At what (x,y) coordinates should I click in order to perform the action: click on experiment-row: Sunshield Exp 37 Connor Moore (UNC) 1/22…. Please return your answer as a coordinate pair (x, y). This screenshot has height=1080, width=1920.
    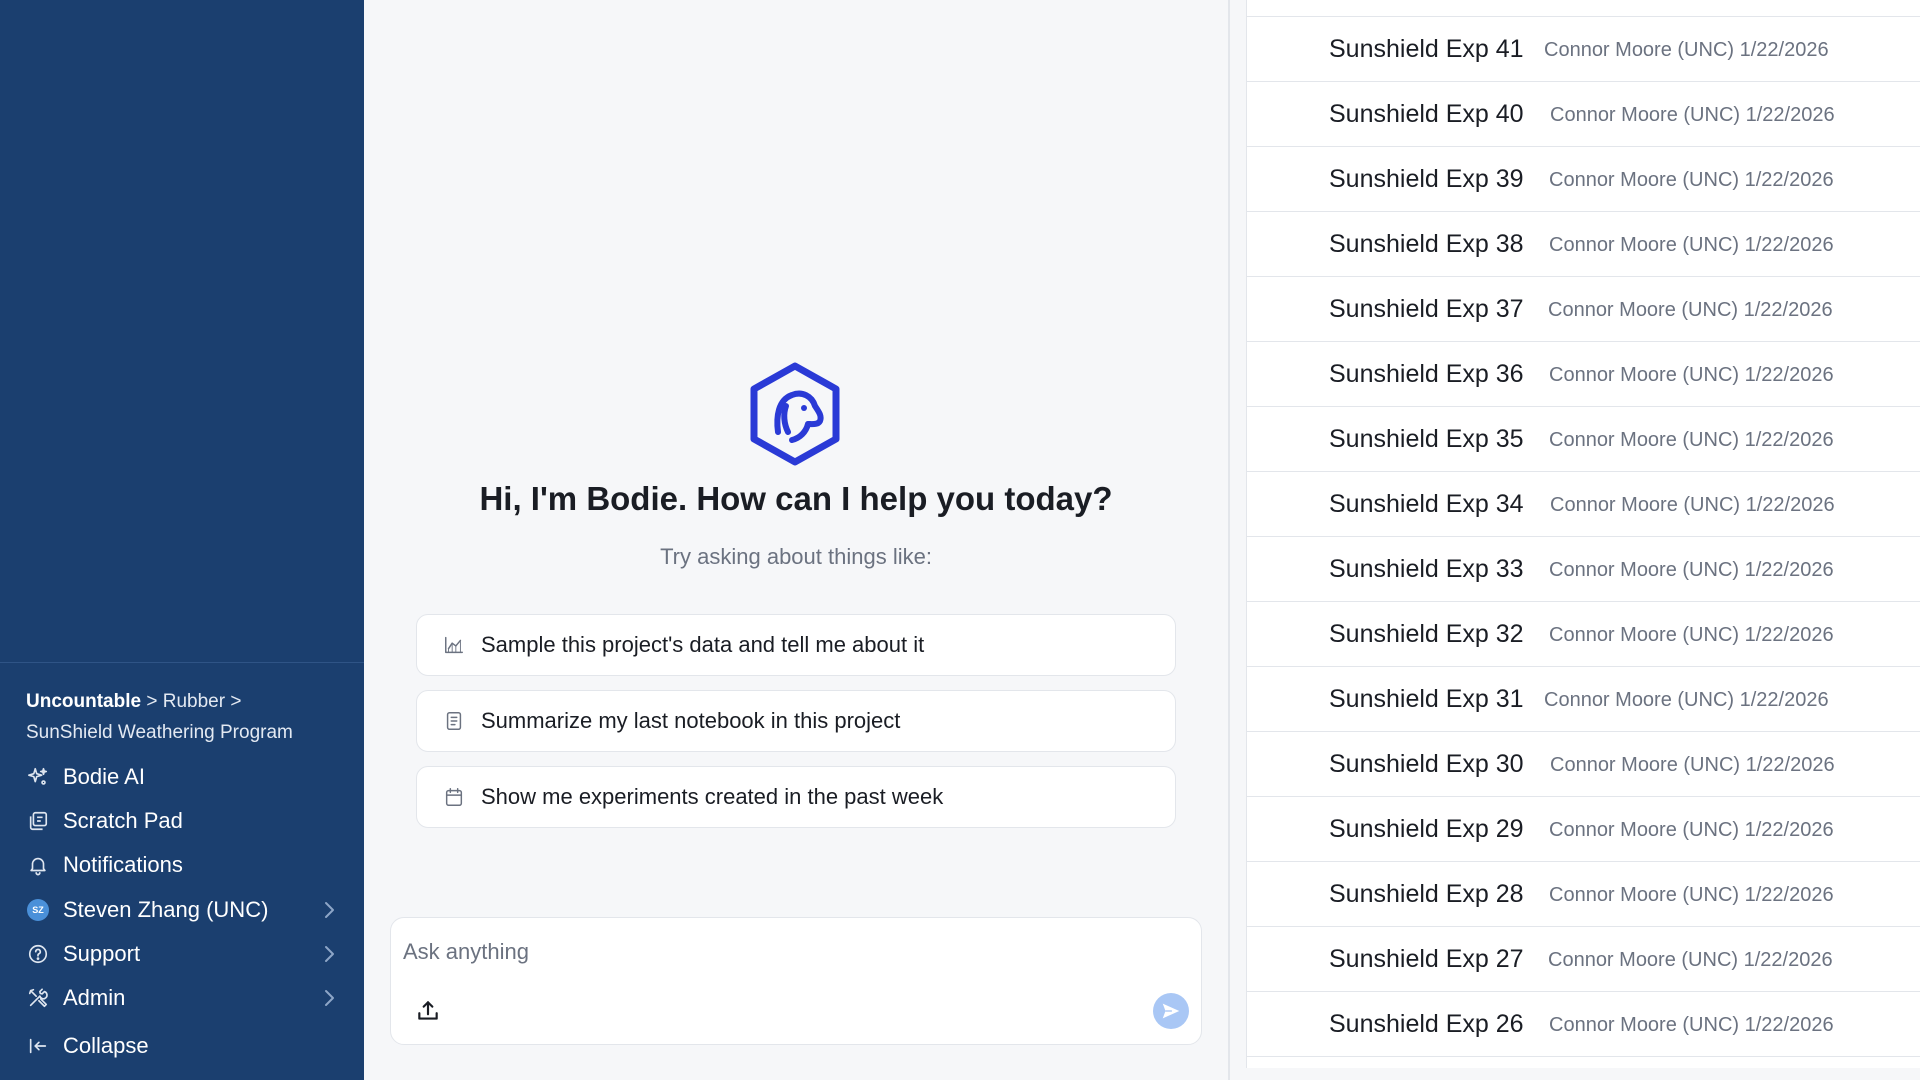
    Looking at the image, I should click on (1583, 309).